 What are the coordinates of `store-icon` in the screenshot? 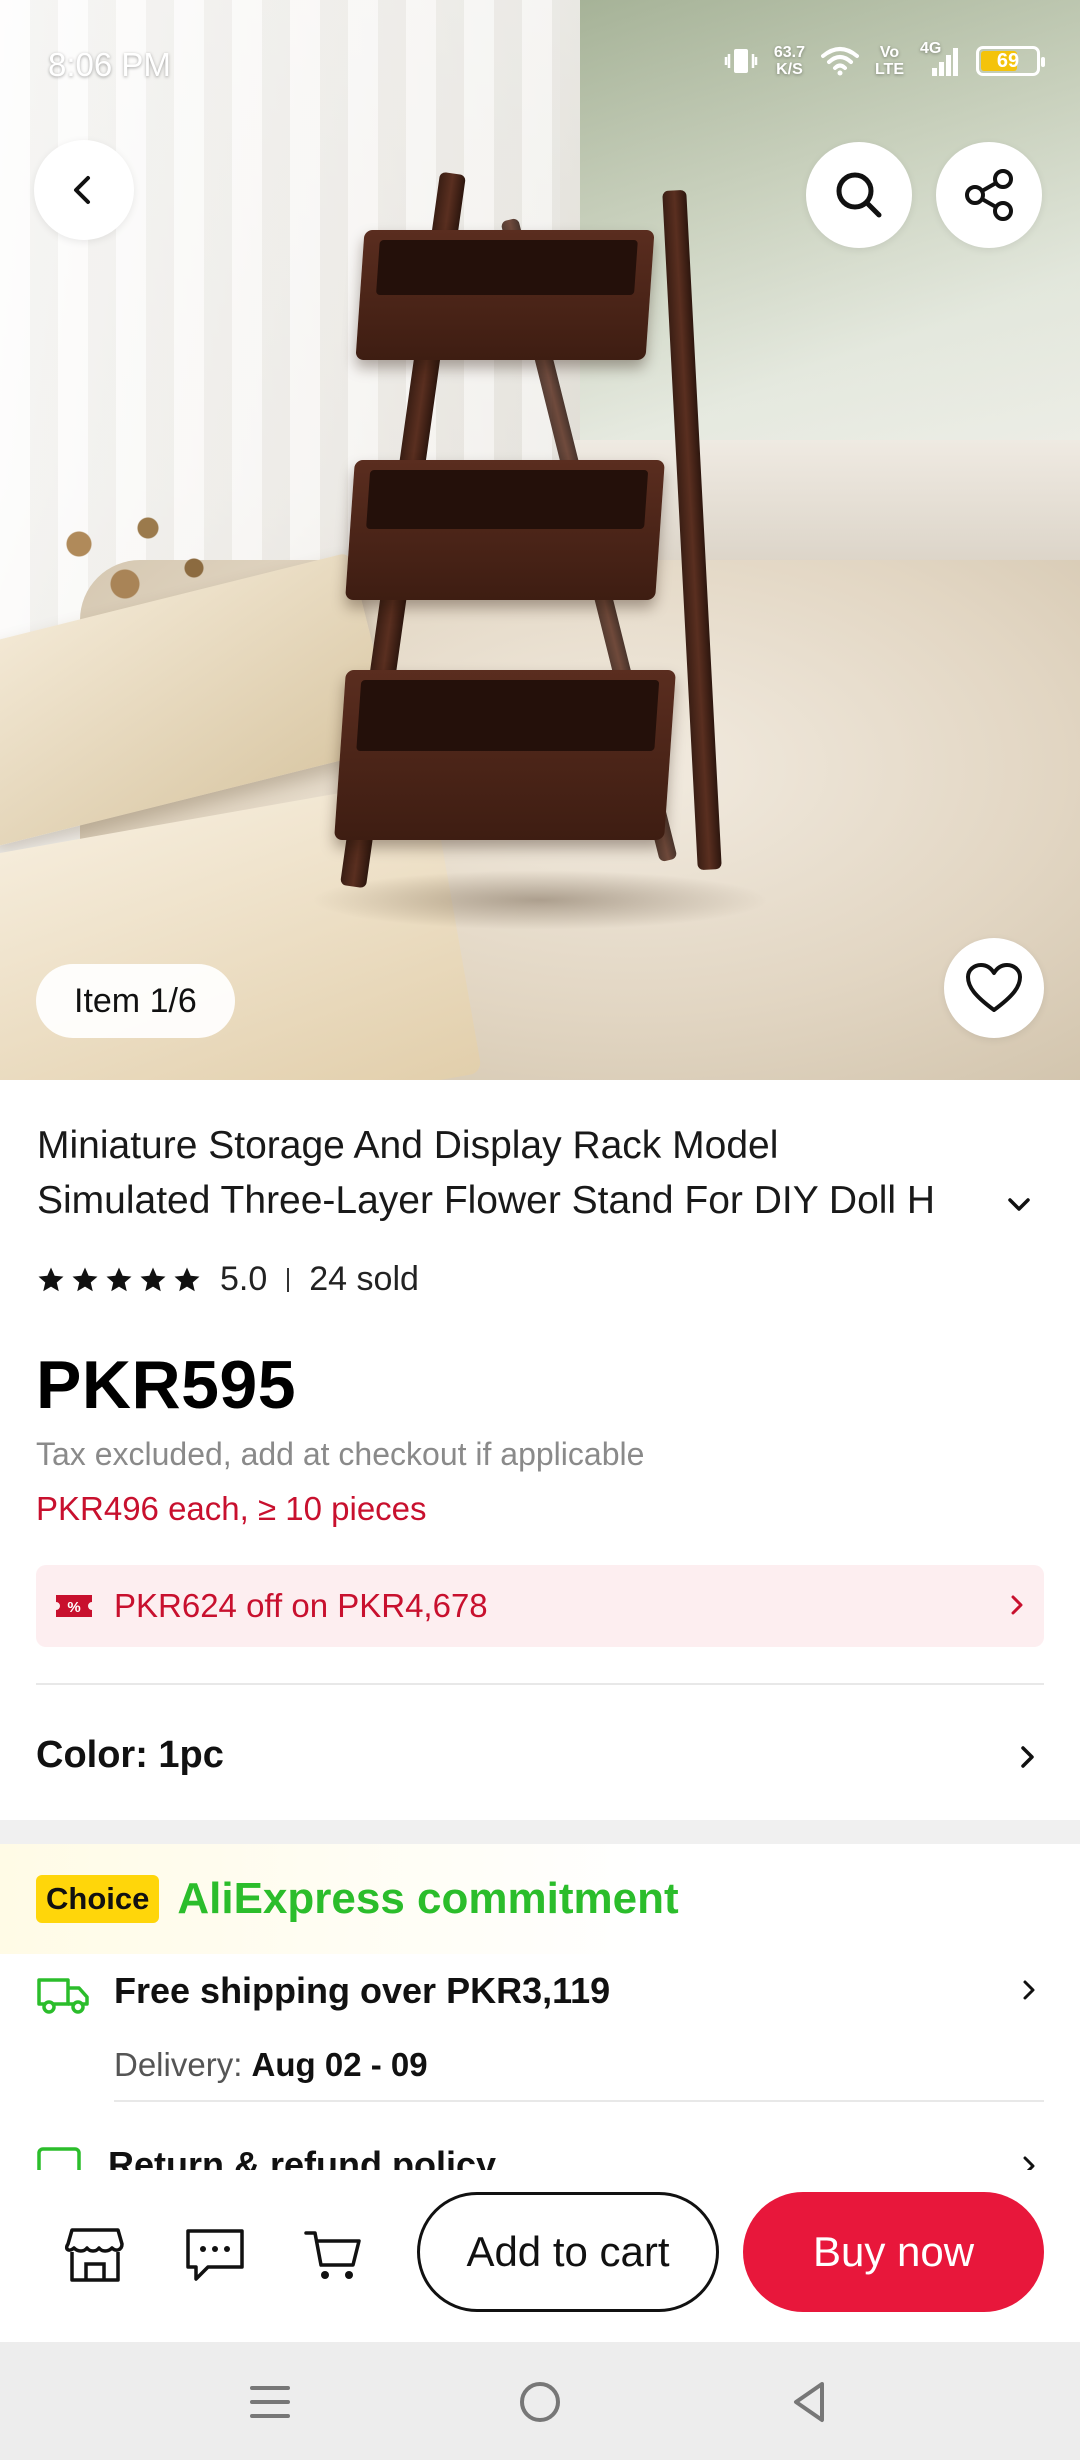 It's located at (94, 2255).